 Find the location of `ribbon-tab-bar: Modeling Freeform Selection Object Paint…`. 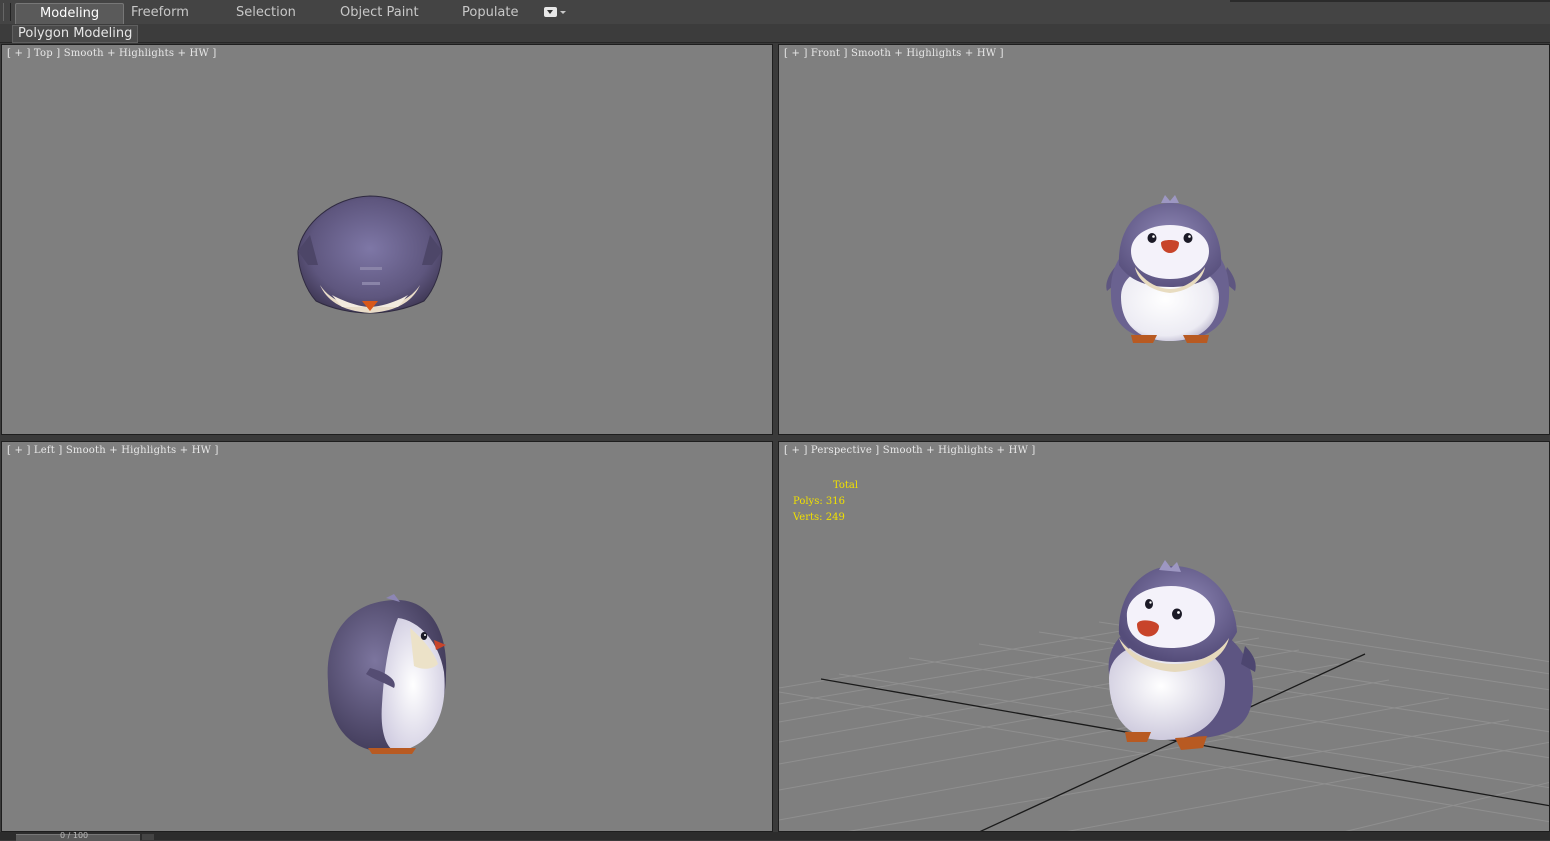

ribbon-tab-bar: Modeling Freeform Selection Object Paint… is located at coordinates (775, 12).